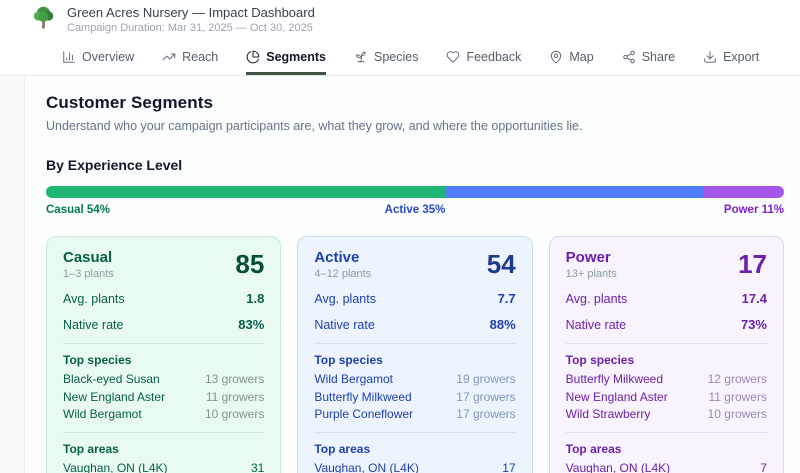  I want to click on tree-logo-icon, so click(43, 17).